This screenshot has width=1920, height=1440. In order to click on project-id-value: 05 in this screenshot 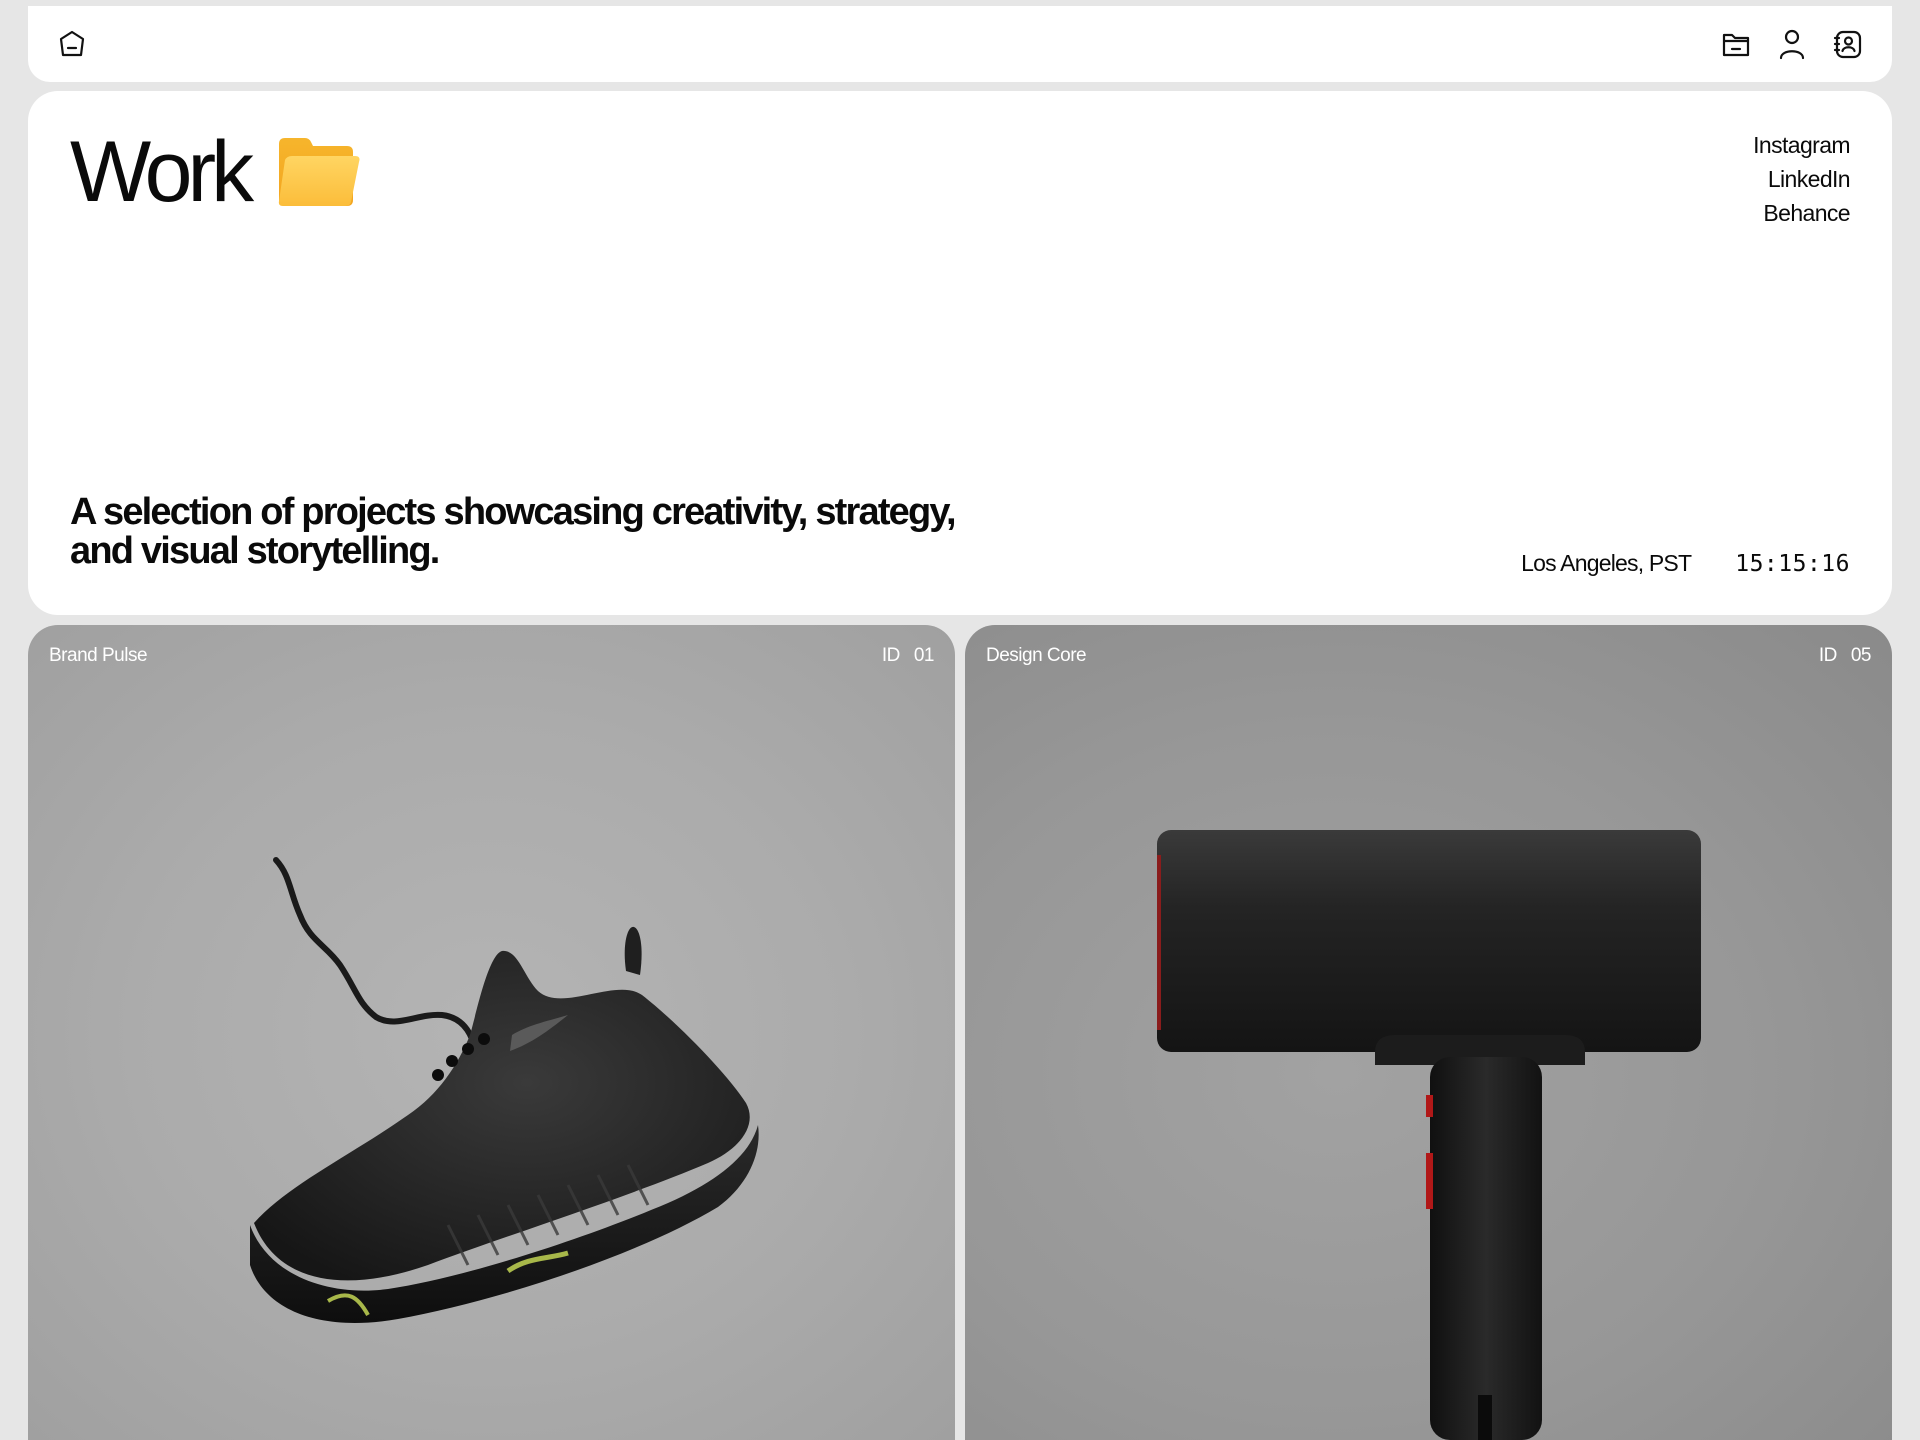, I will do `click(1861, 655)`.